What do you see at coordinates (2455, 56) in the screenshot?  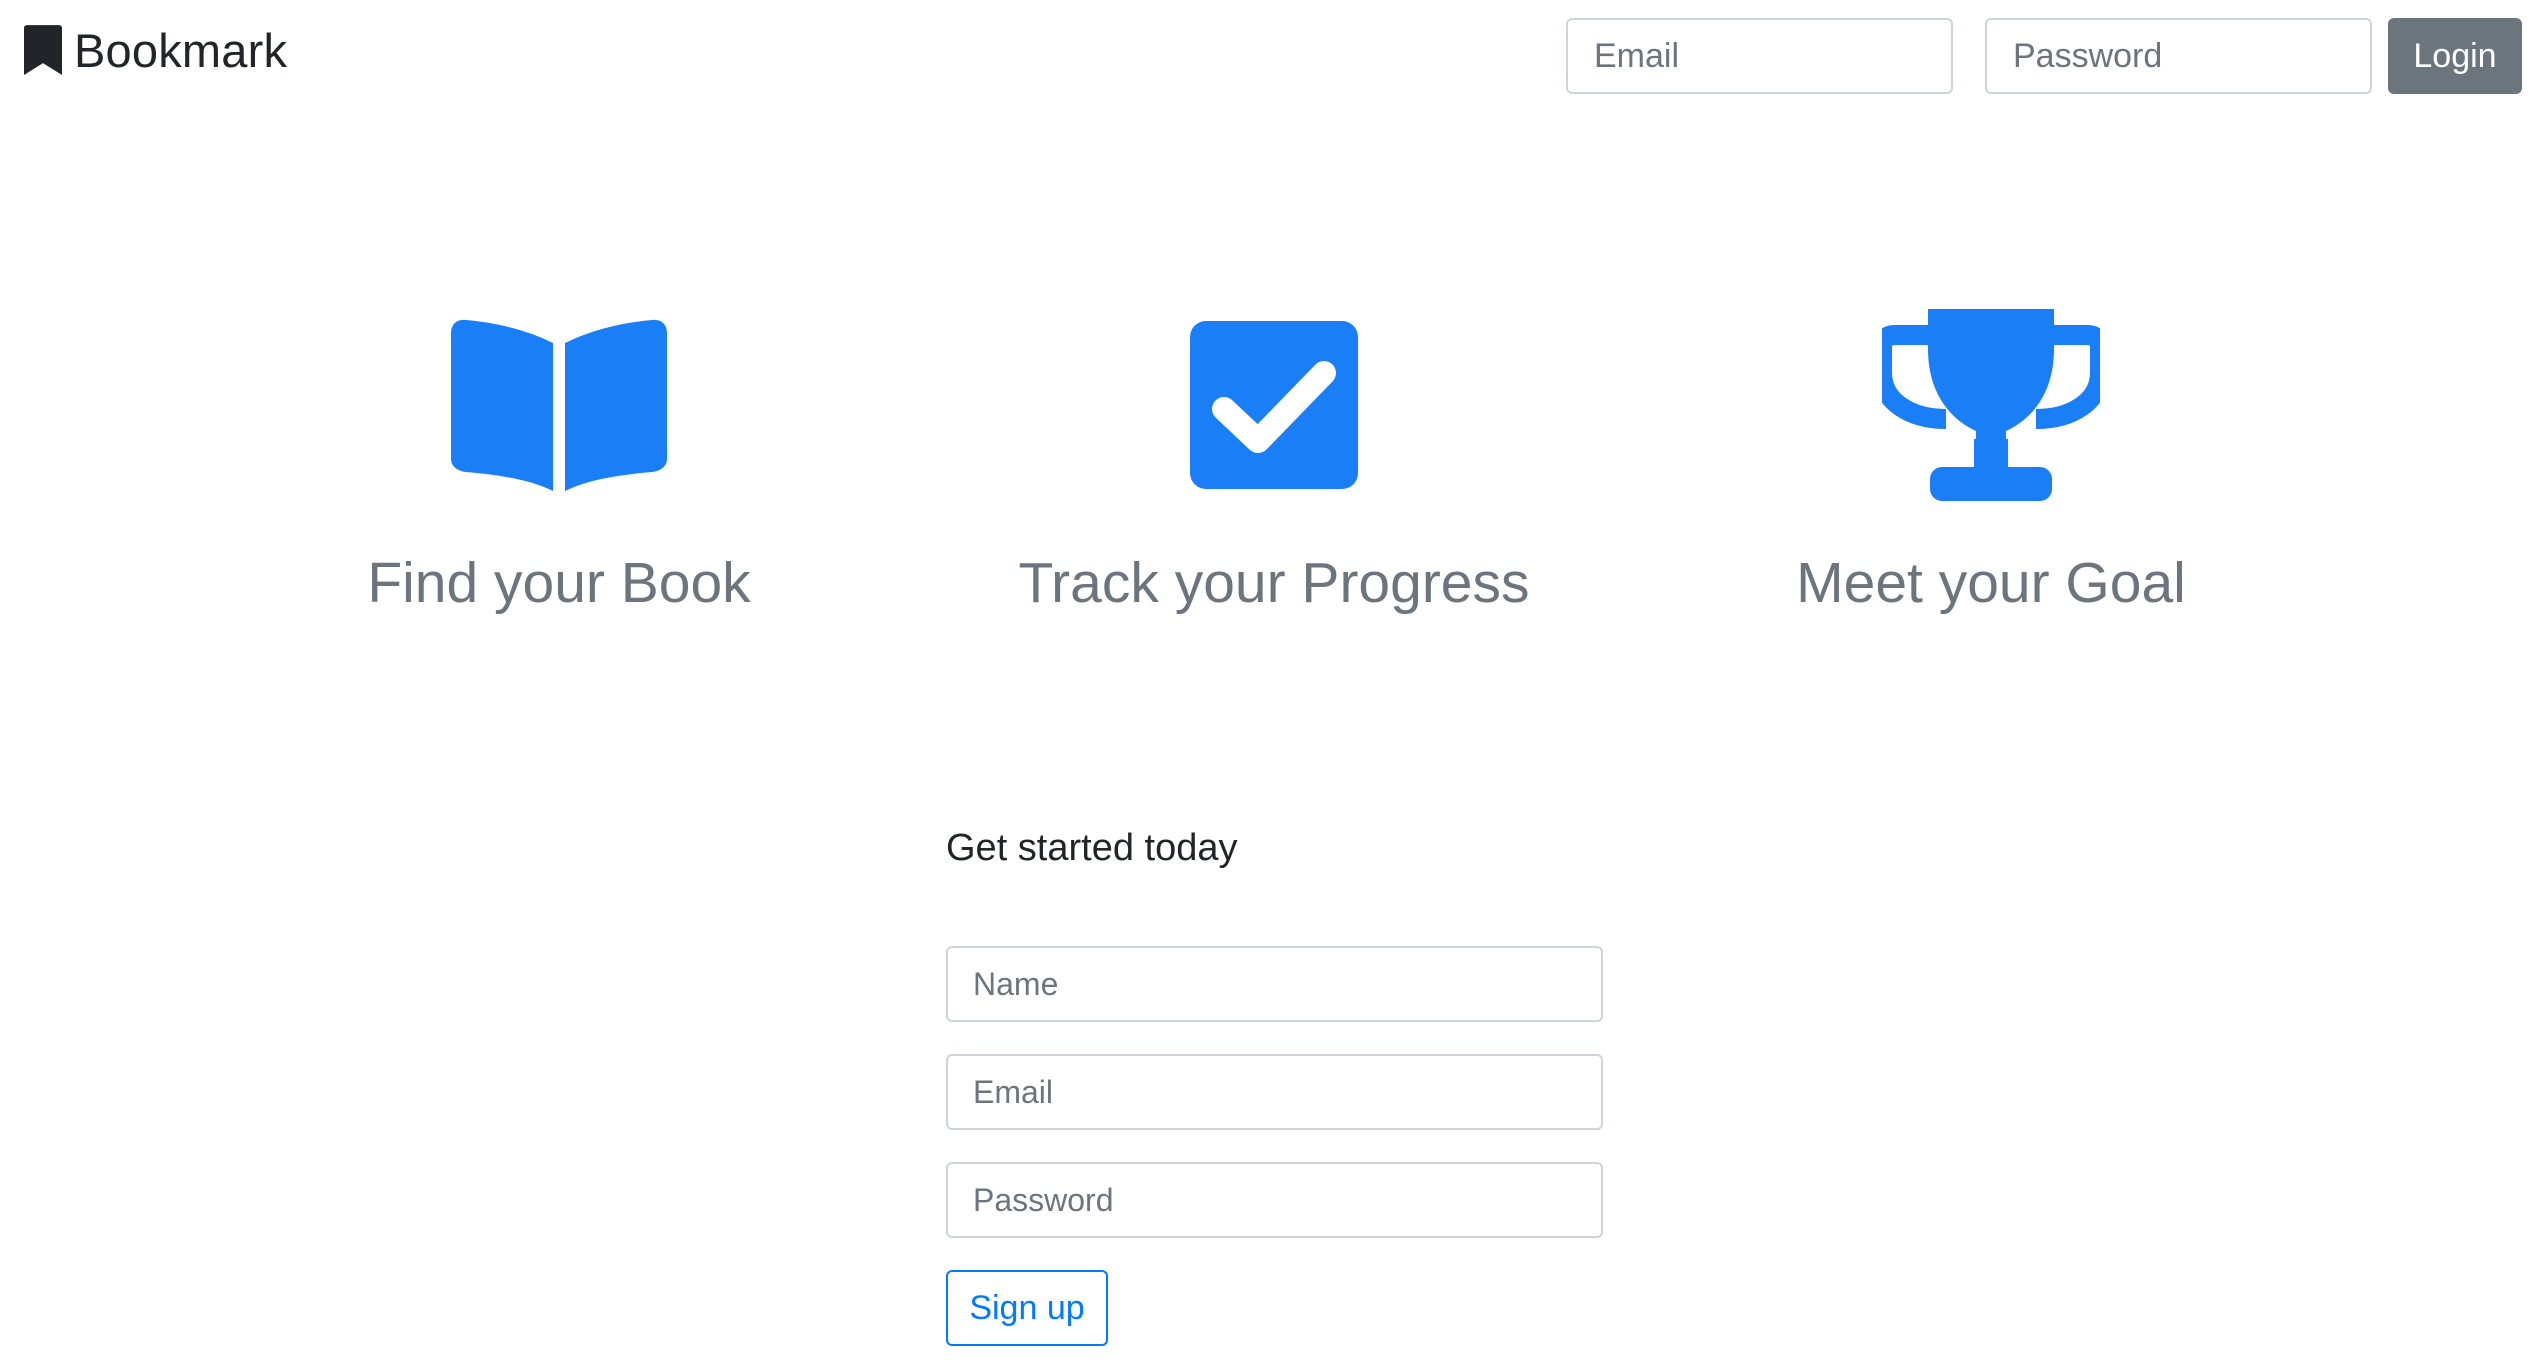 I see `login-button: Login` at bounding box center [2455, 56].